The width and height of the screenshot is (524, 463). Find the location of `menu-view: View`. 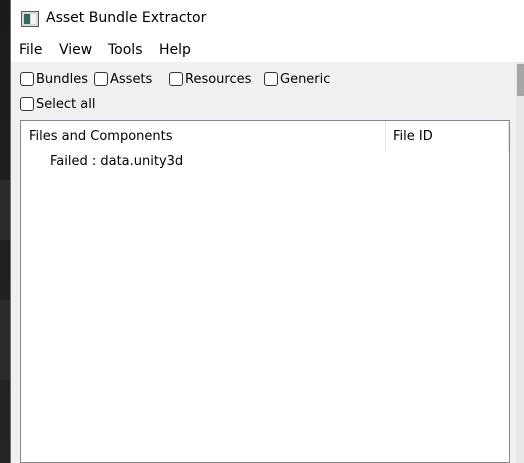

menu-view: View is located at coordinates (75, 50).